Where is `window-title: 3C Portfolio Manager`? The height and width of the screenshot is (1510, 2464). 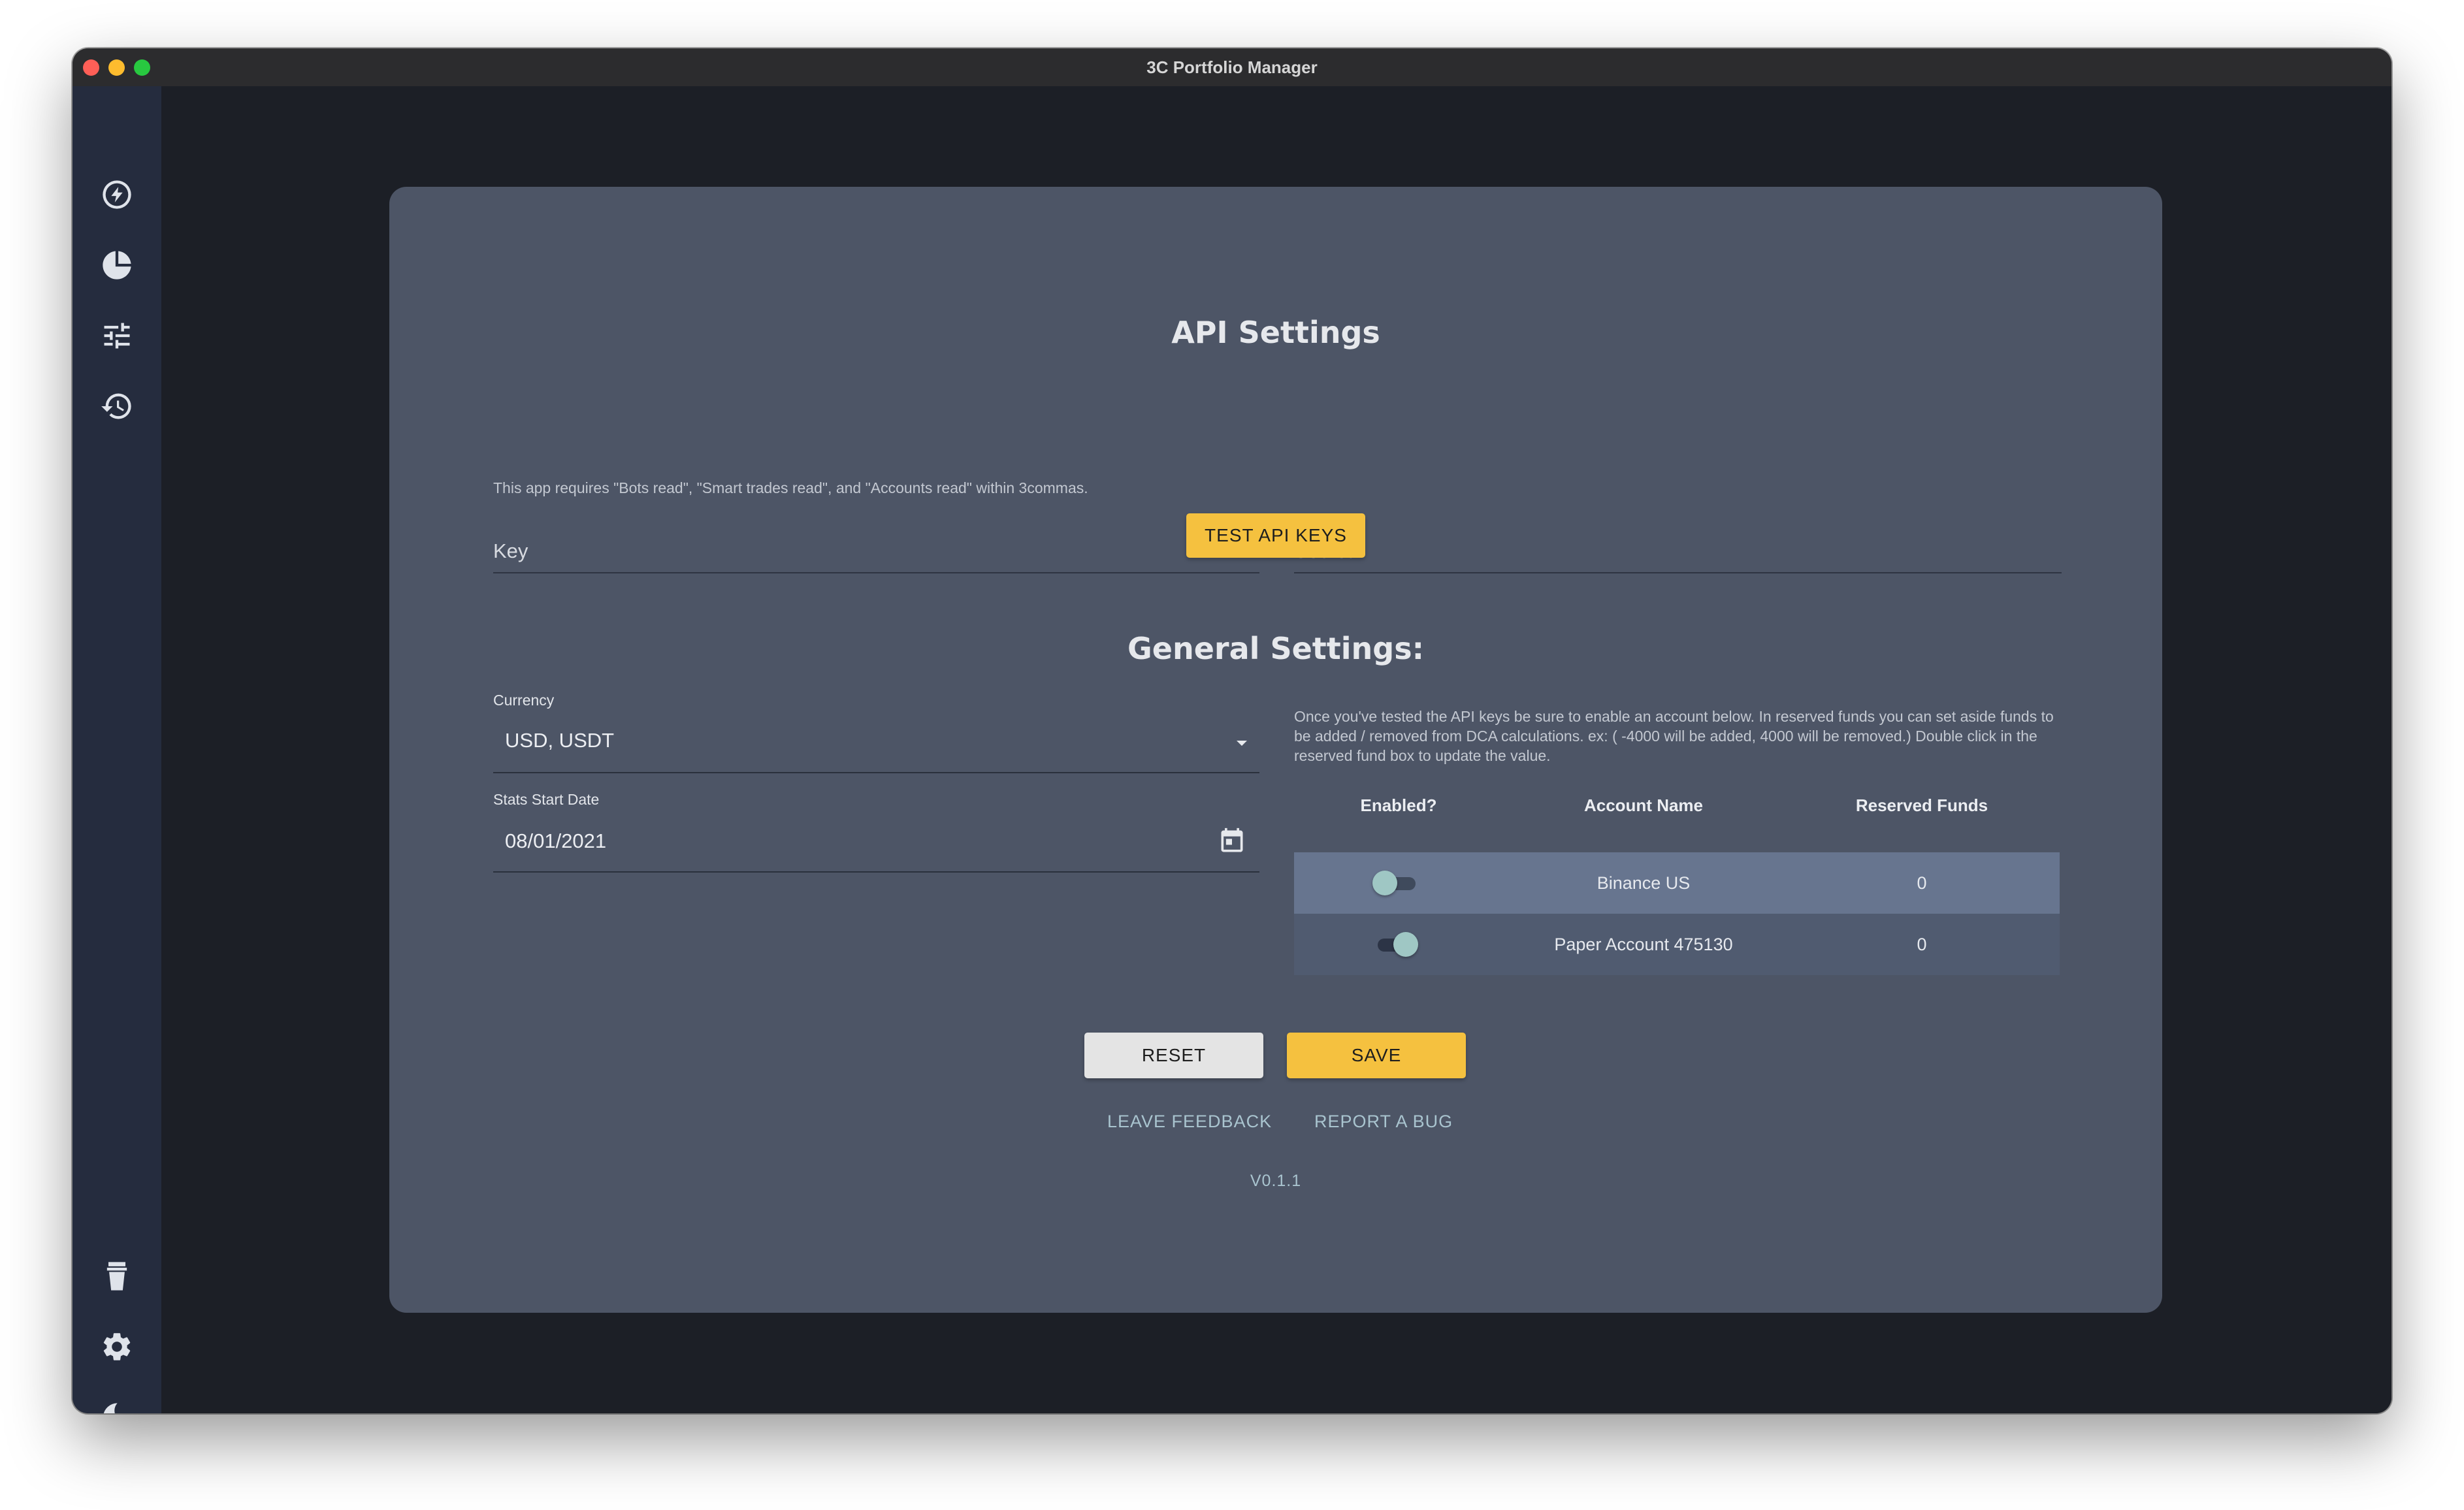
window-title: 3C Portfolio Manager is located at coordinates (1232, 67).